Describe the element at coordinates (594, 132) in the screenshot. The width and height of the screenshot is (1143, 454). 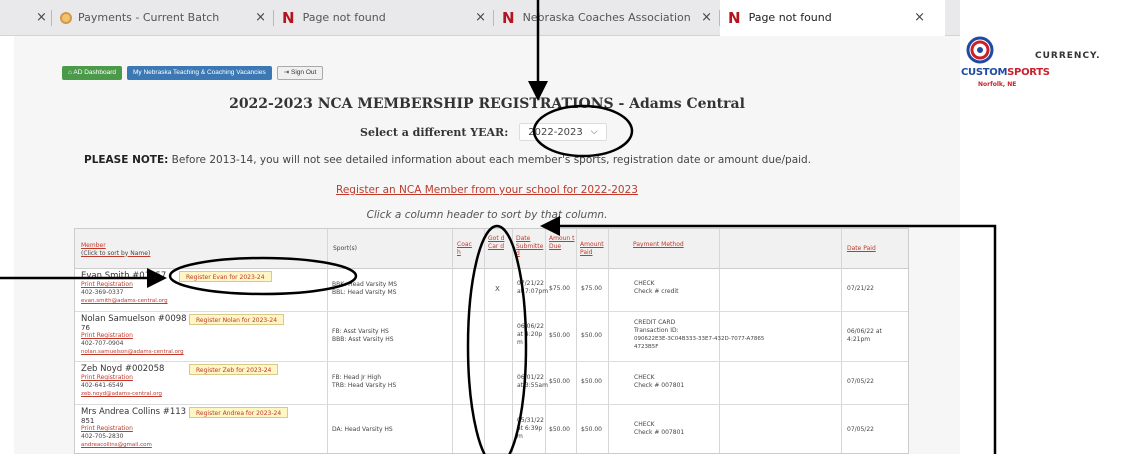
I see `chevron-down-icon: ⌵` at that location.